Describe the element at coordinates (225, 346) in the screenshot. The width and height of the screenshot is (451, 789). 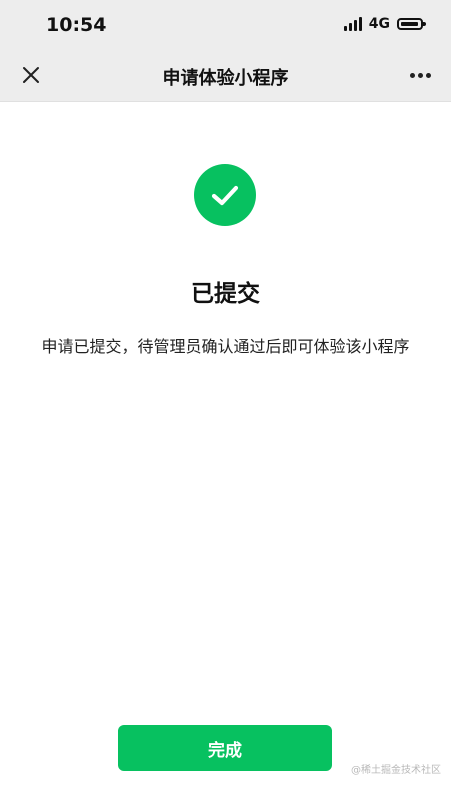
I see `result-description: 申请已提交，待管理员确认通过后即可体验该小程序` at that location.